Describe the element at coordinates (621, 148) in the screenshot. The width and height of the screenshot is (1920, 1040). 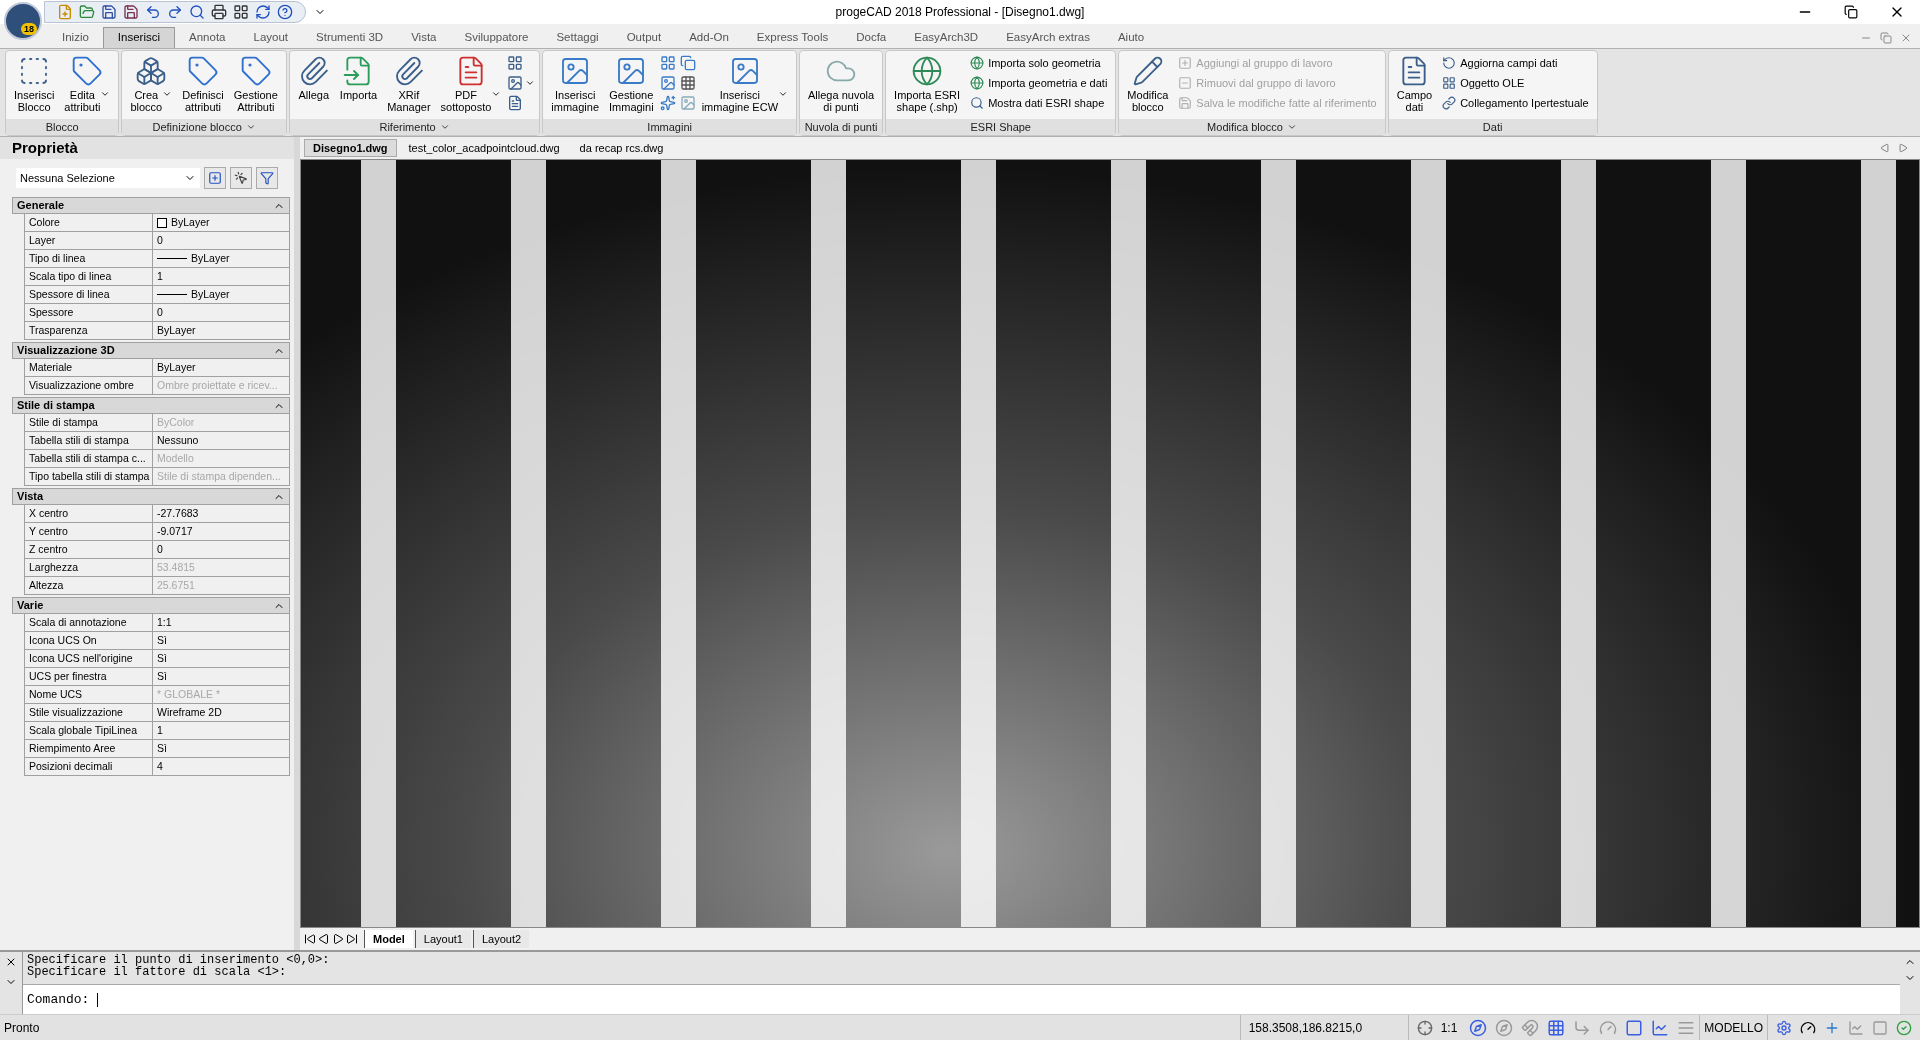
I see `document-tab: da recap rcs.dwg` at that location.